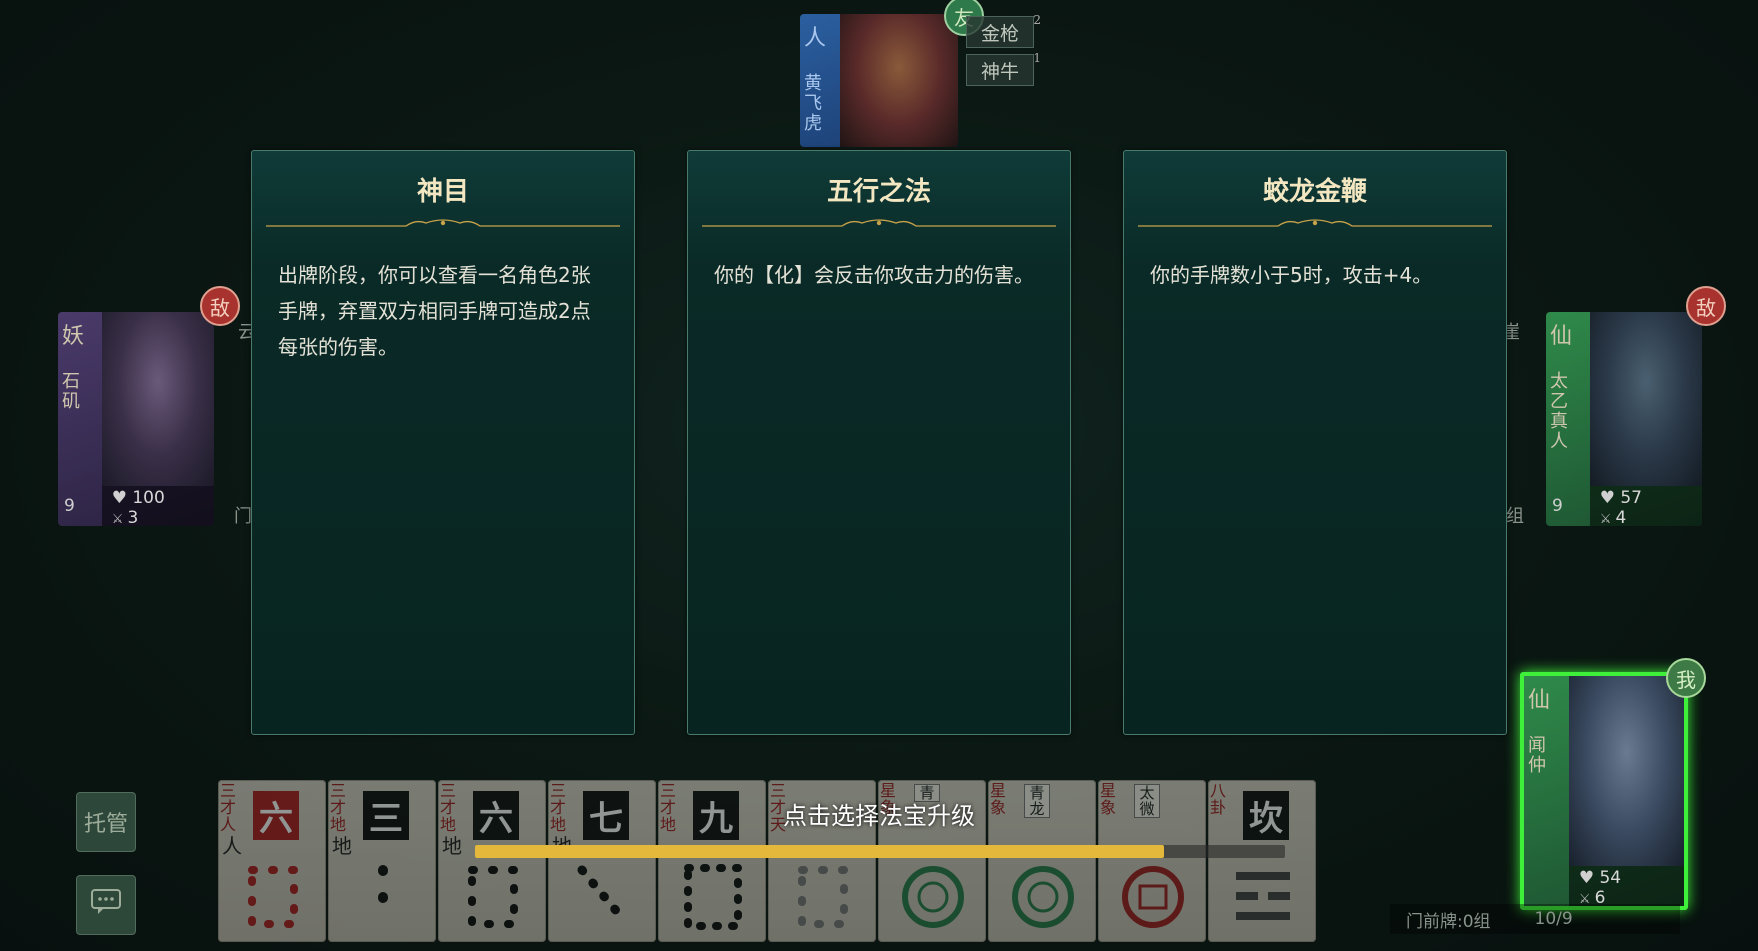 This screenshot has width=1758, height=951. What do you see at coordinates (1686, 678) in the screenshot?
I see `me-badge: 我` at bounding box center [1686, 678].